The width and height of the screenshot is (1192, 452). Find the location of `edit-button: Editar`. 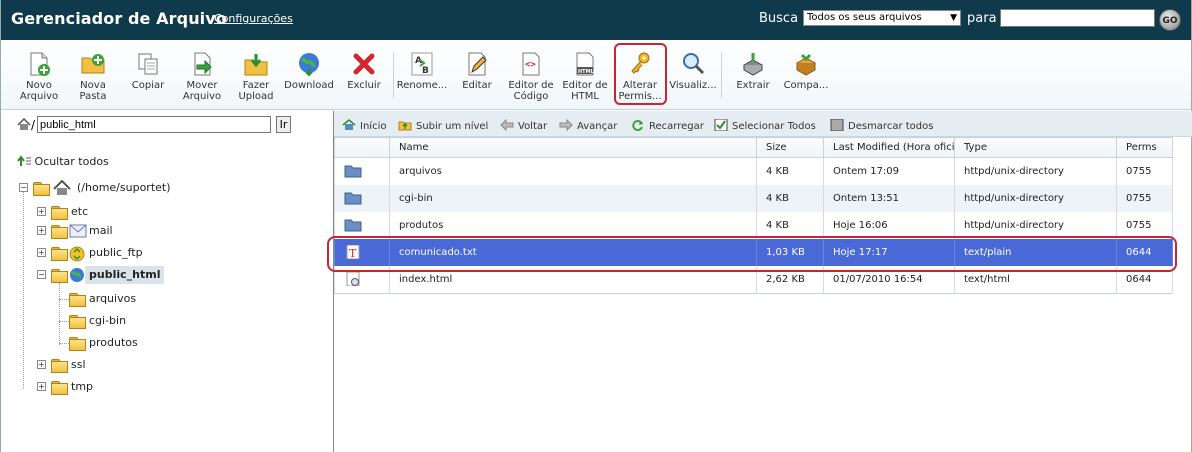

edit-button: Editar is located at coordinates (477, 69).